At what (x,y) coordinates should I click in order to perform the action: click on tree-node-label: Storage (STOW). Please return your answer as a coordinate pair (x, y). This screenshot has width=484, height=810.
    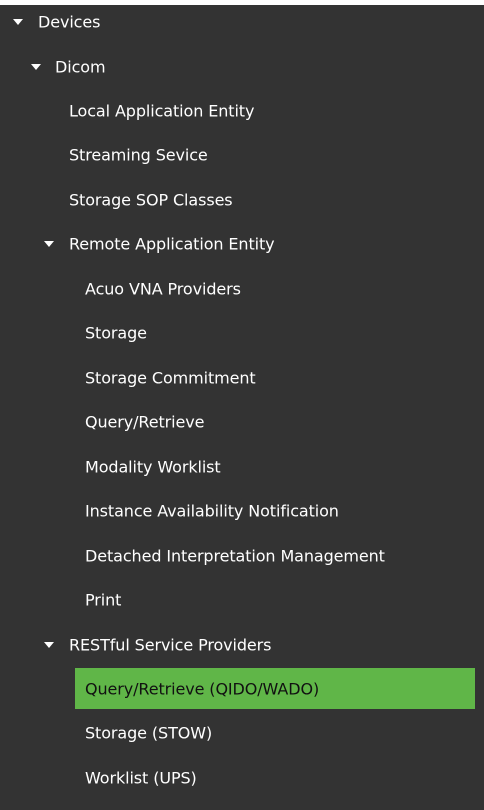
    Looking at the image, I should click on (149, 733).